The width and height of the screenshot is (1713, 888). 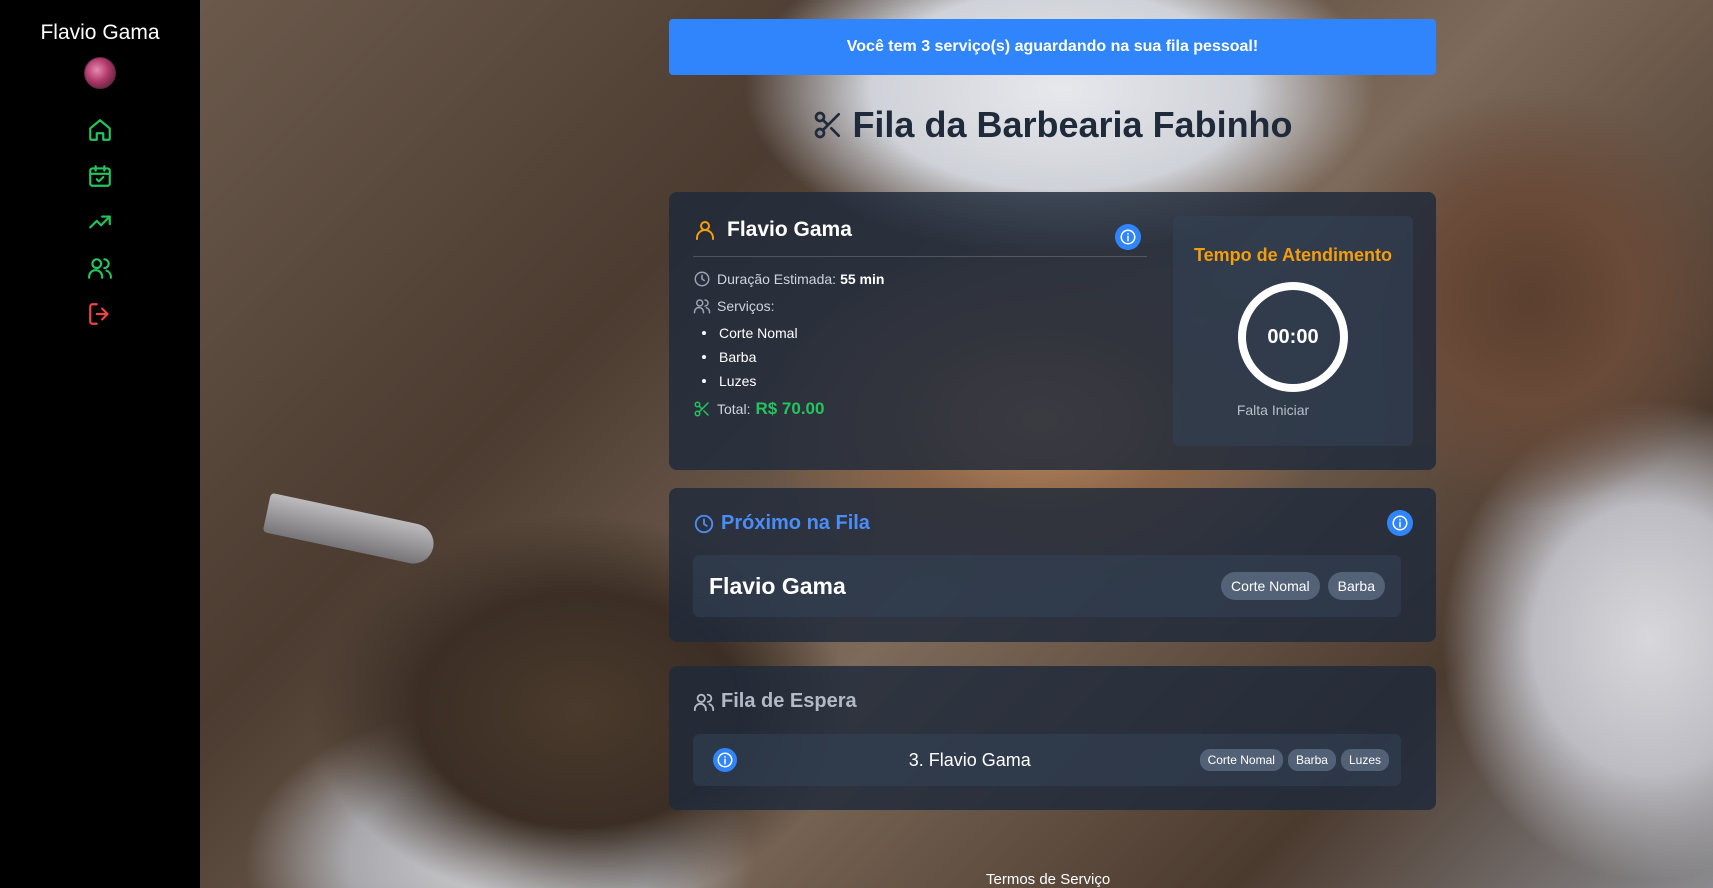 I want to click on nav-home, so click(x=100, y=130).